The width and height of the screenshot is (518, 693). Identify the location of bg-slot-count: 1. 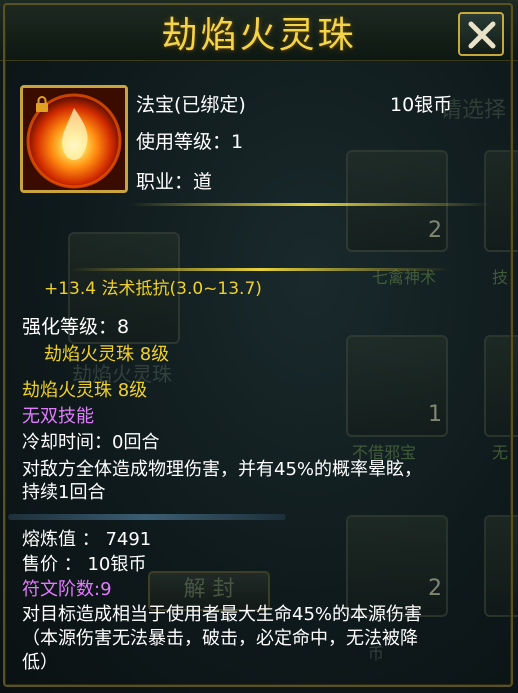
(435, 414).